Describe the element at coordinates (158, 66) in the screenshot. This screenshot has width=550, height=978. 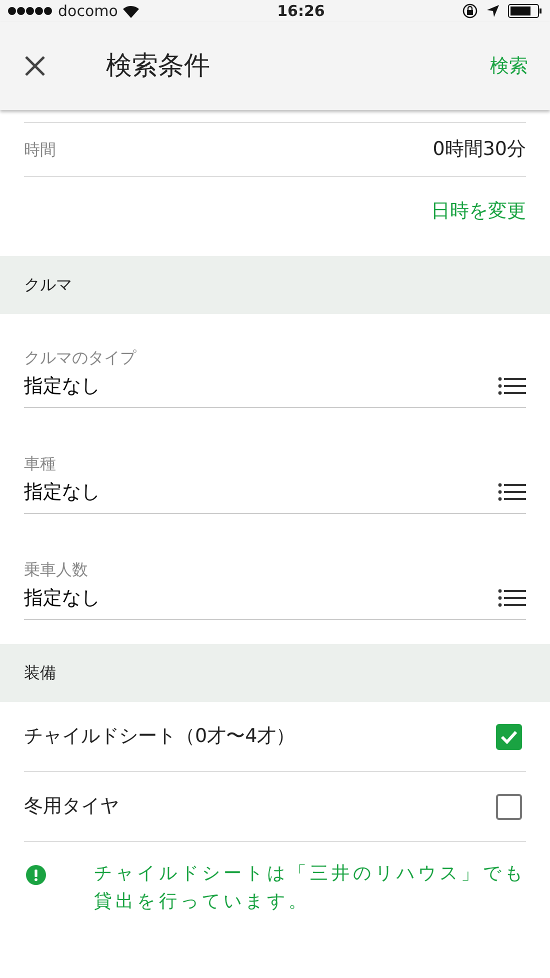
I see `screen-title: 検索条件` at that location.